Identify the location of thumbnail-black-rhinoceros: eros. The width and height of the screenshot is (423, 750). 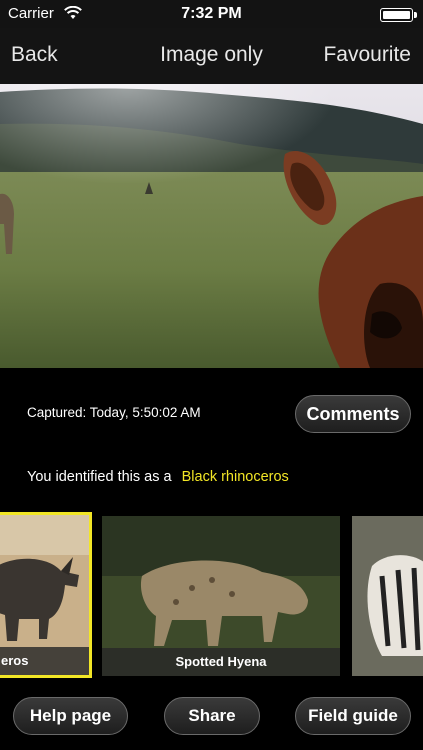
(46, 595).